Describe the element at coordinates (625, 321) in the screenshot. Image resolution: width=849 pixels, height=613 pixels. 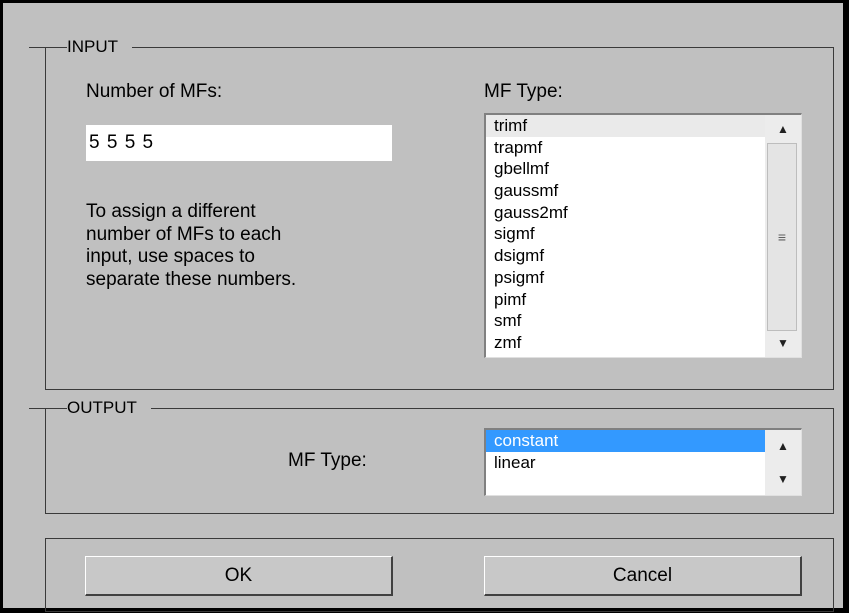
I see `list-item-smf: smf` at that location.